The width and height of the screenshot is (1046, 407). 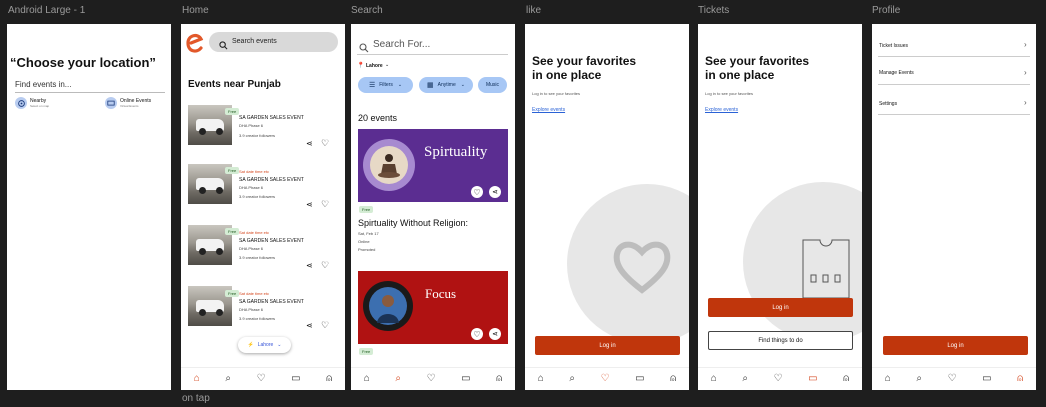 I want to click on search-icon, so click(x=223, y=43).